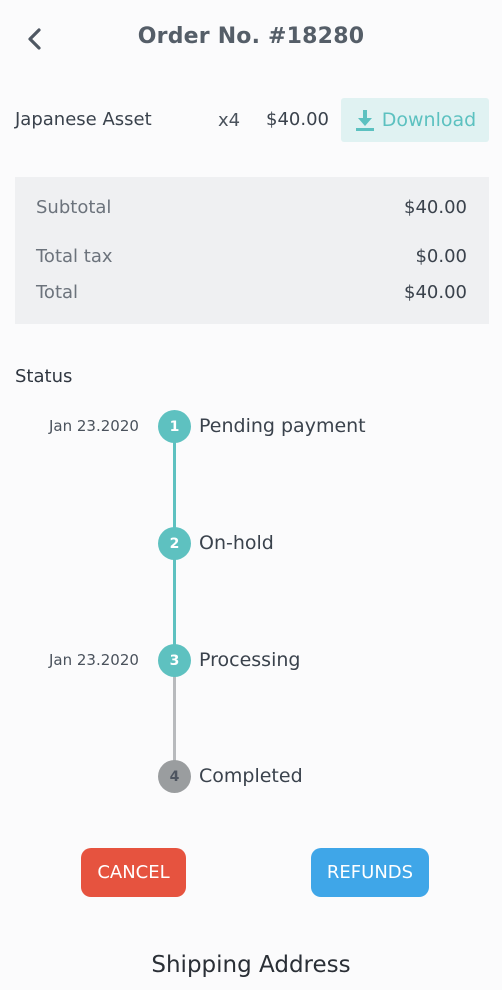  Describe the element at coordinates (174, 543) in the screenshot. I see `step-number-badge: 2` at that location.